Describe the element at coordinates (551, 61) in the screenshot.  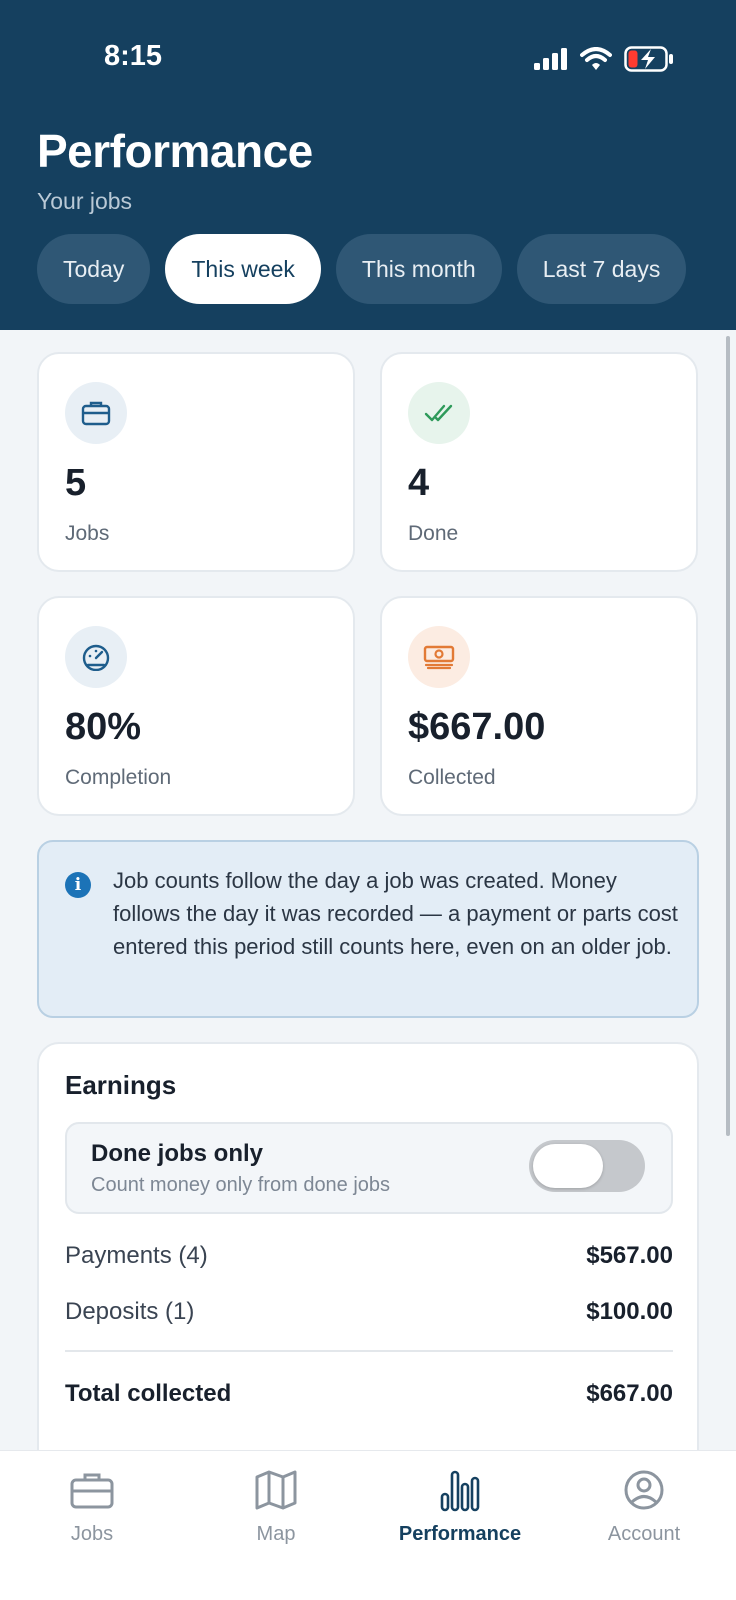
I see `signal-icon` at that location.